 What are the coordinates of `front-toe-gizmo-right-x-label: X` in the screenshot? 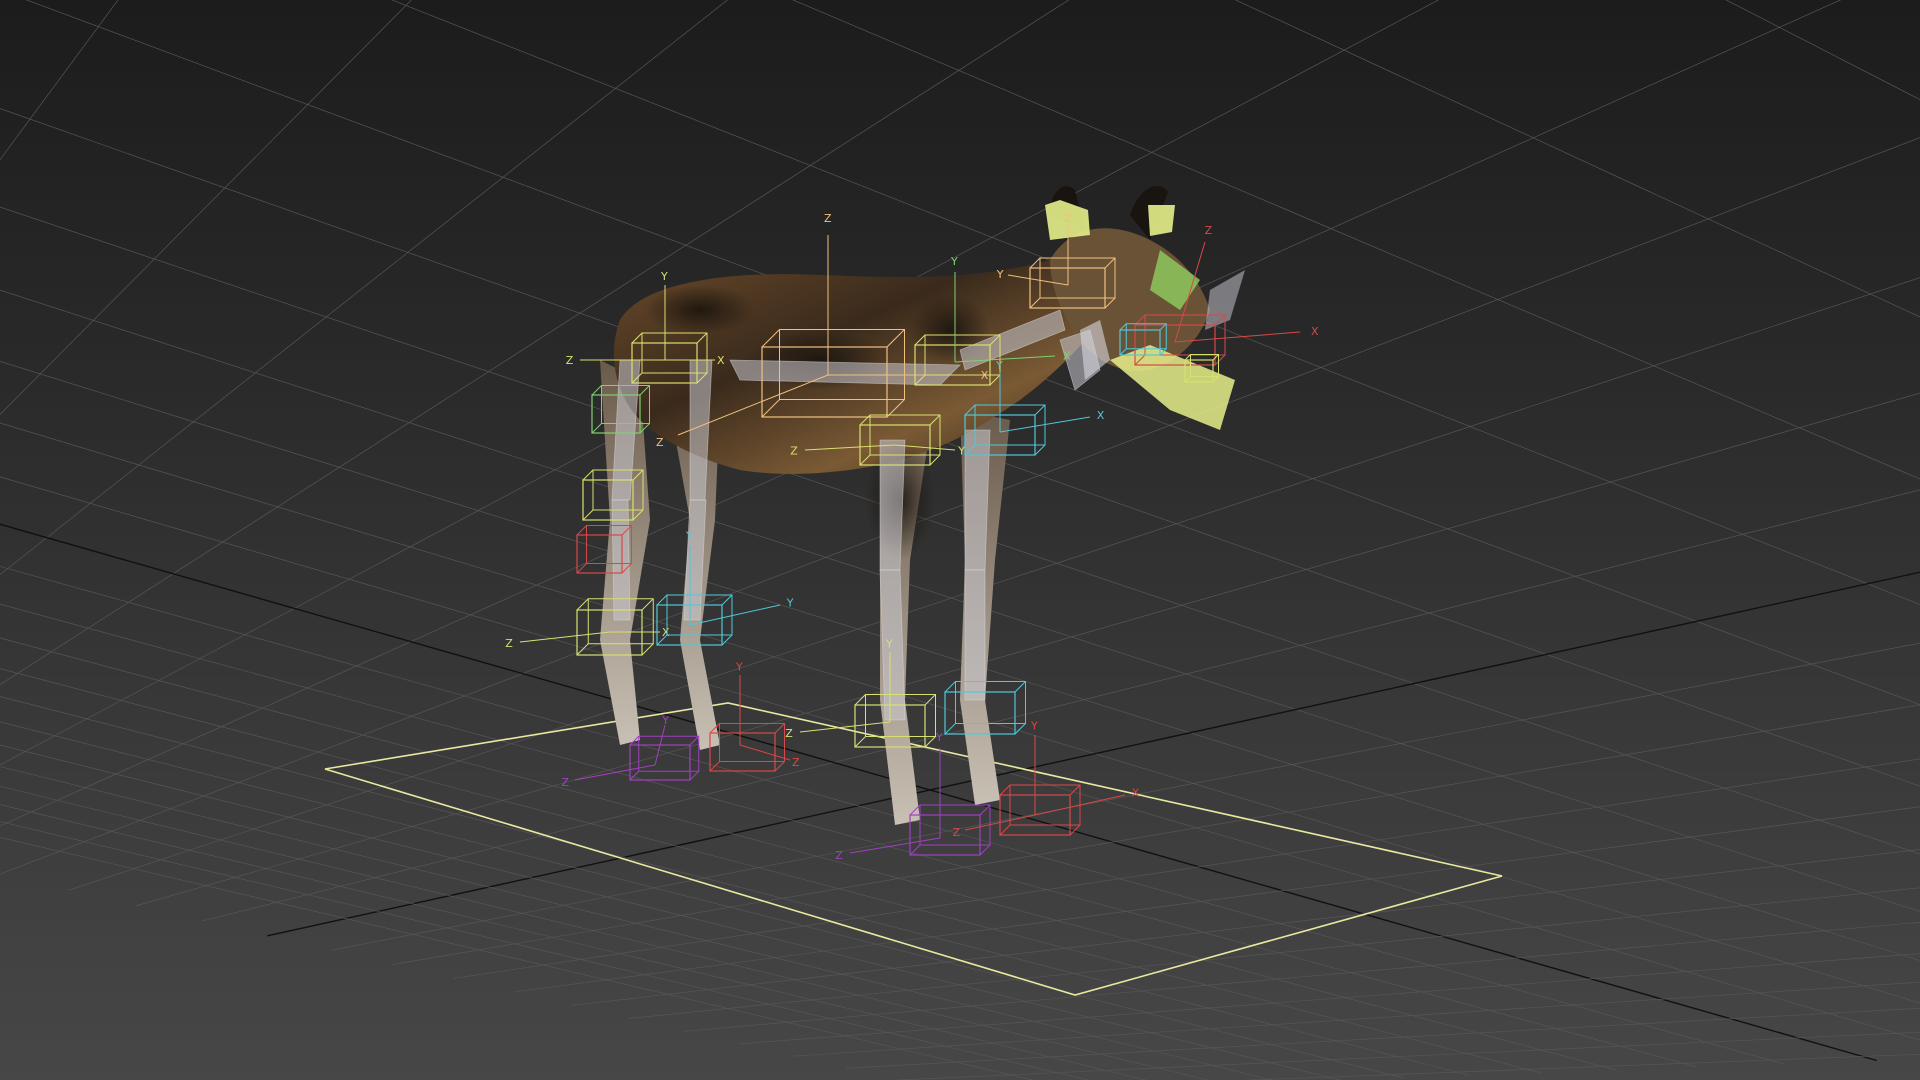 It's located at (1136, 793).